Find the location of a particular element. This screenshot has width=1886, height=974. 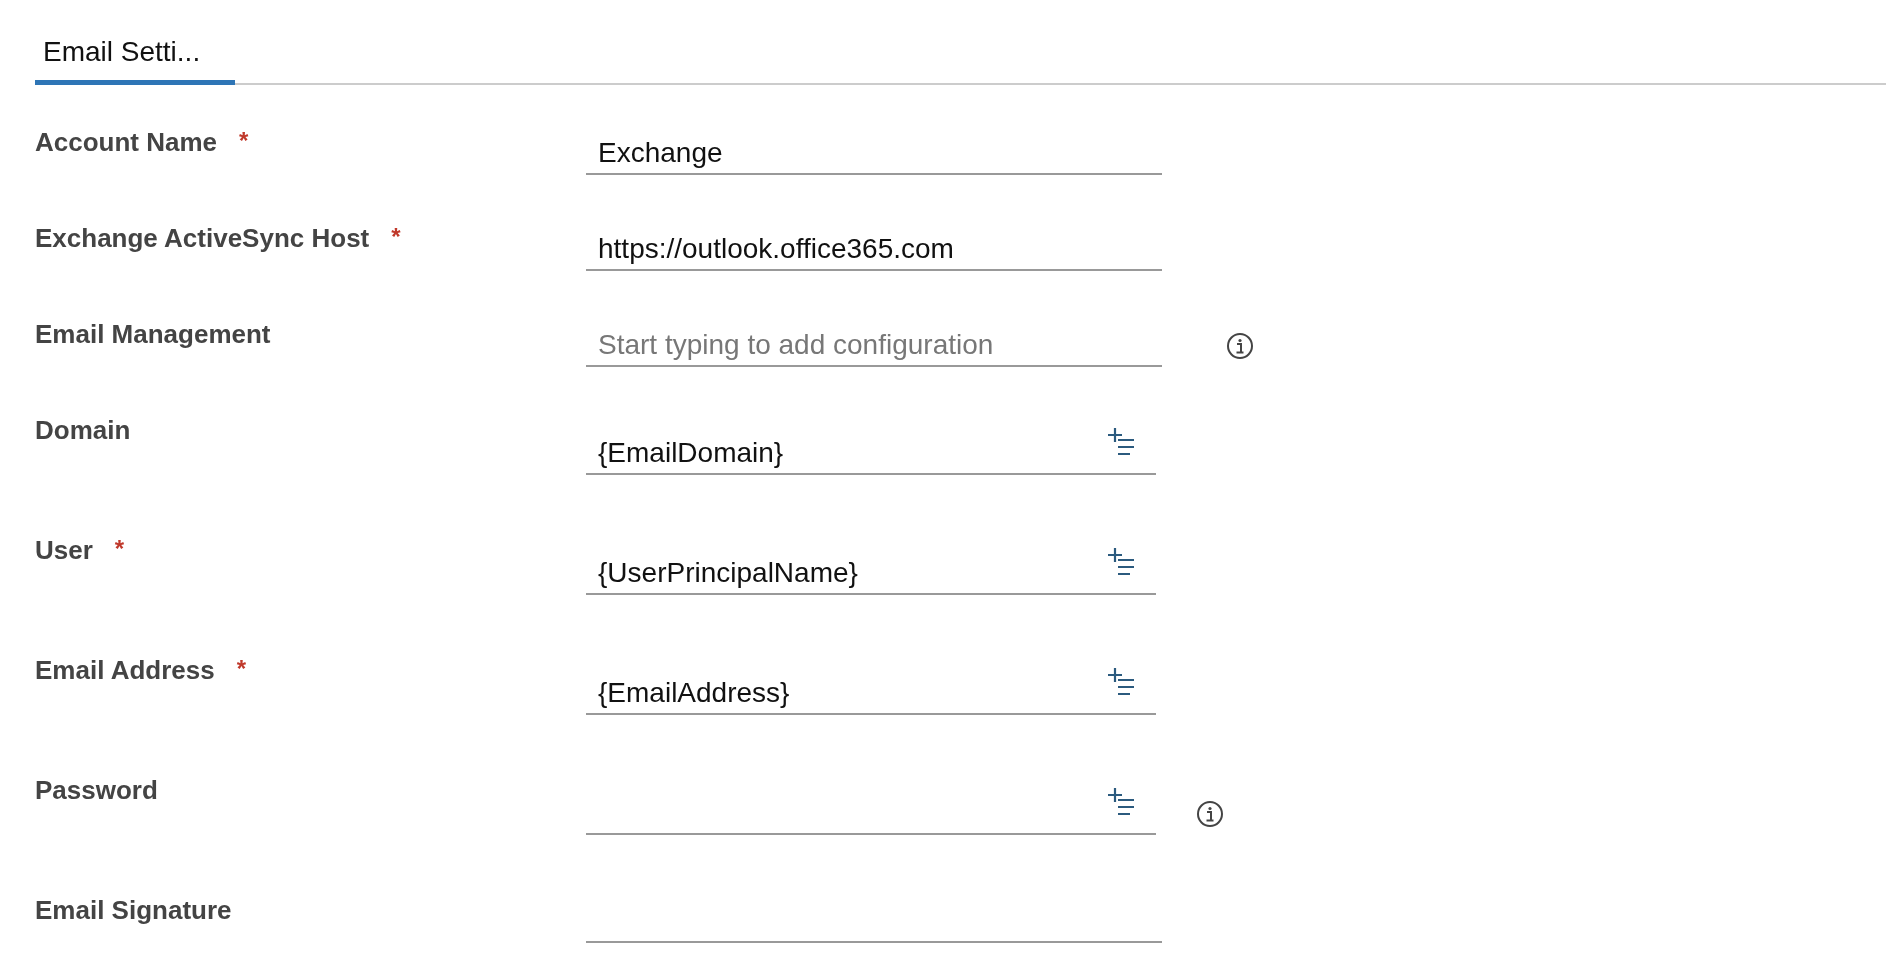

field-label: Exchange ActiveSync Host is located at coordinates (202, 238).